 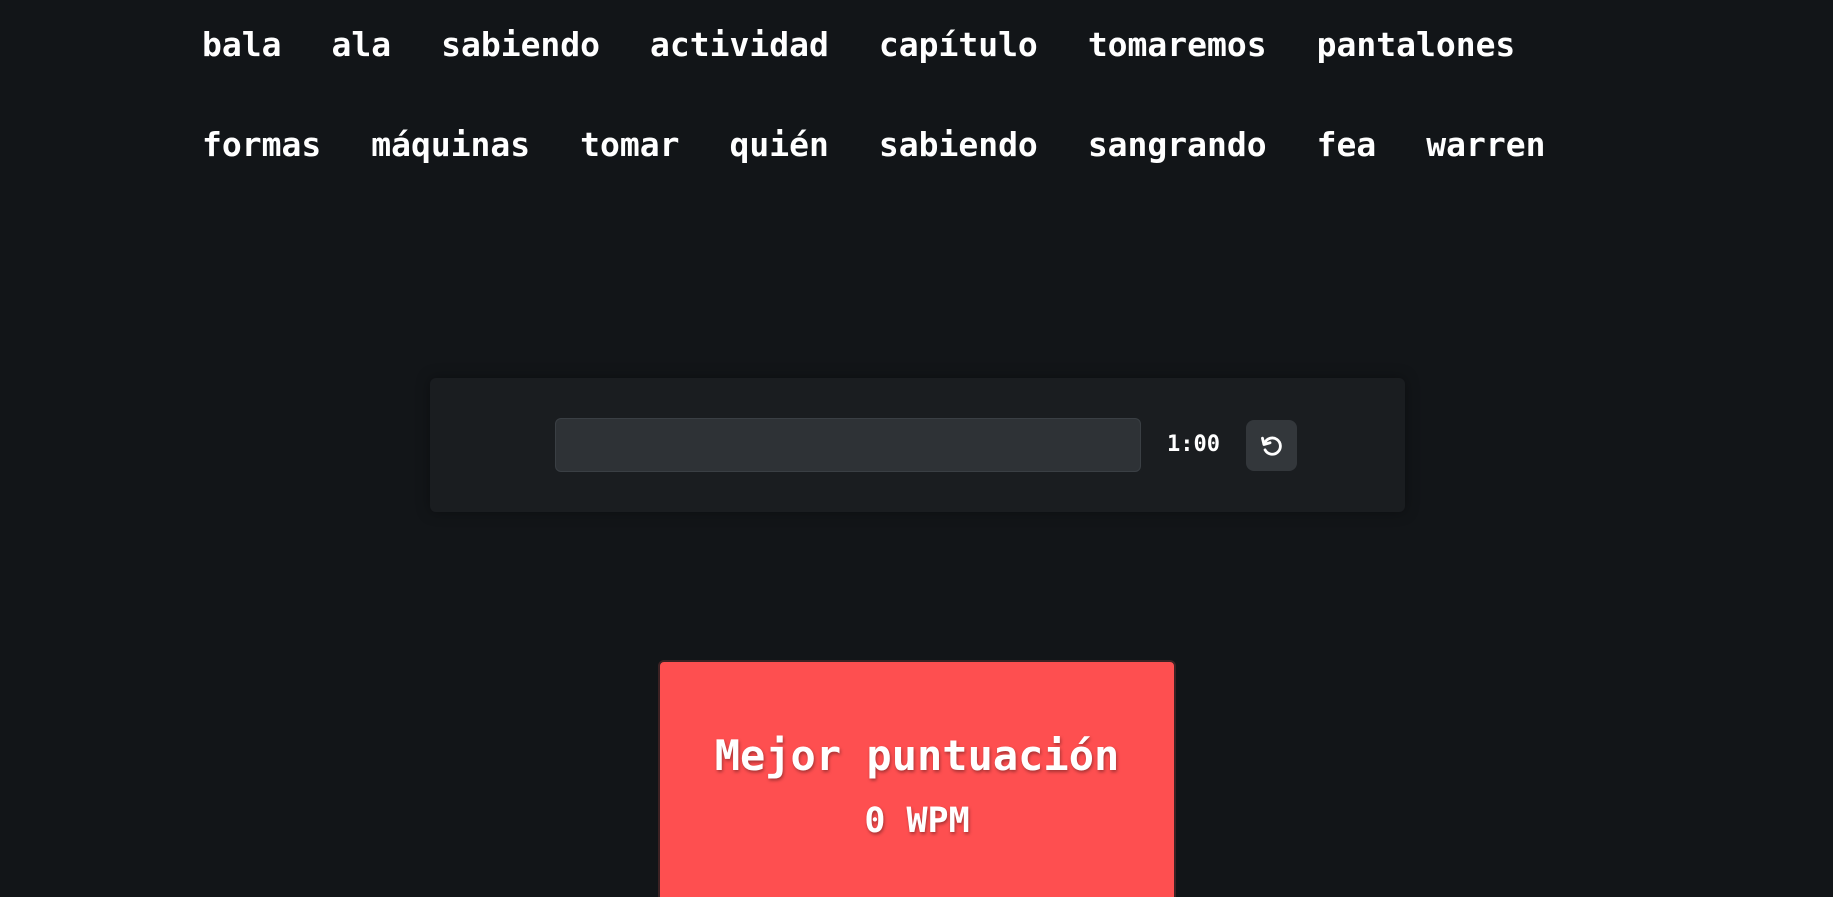 I want to click on word: formas, so click(x=262, y=144).